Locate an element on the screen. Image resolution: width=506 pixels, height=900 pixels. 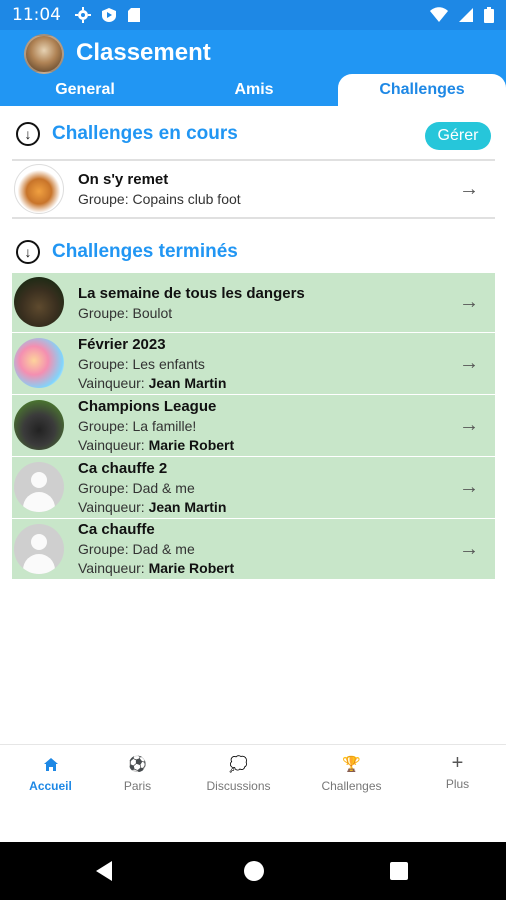
nav-label: Paris is located at coordinates (137, 786).